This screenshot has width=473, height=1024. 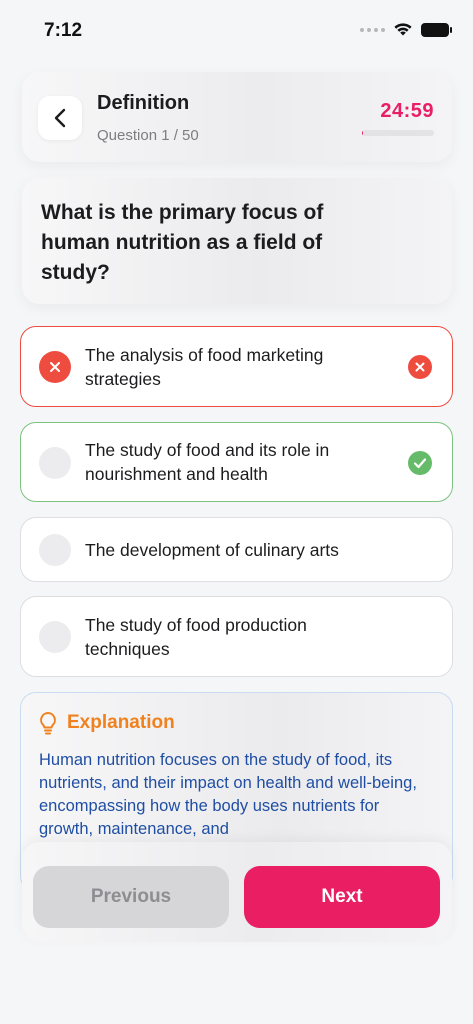 What do you see at coordinates (236, 723) in the screenshot?
I see `explanation-header: Explanation` at bounding box center [236, 723].